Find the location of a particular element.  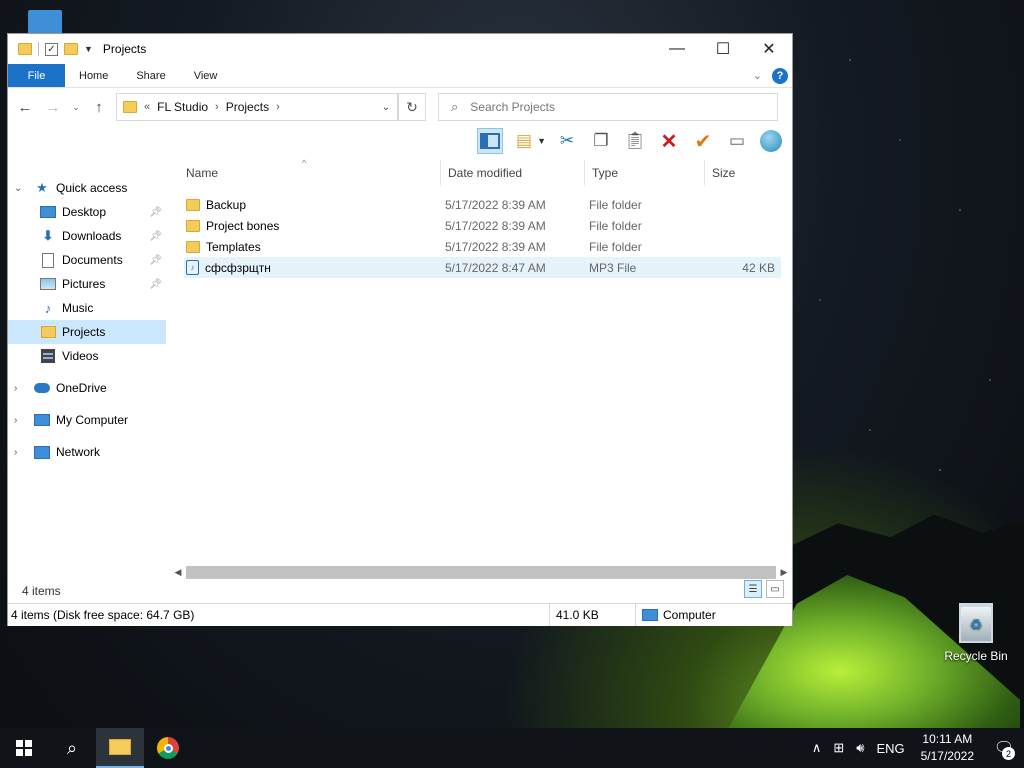

clock-date: 5/17/2022 is located at coordinates (947, 756).